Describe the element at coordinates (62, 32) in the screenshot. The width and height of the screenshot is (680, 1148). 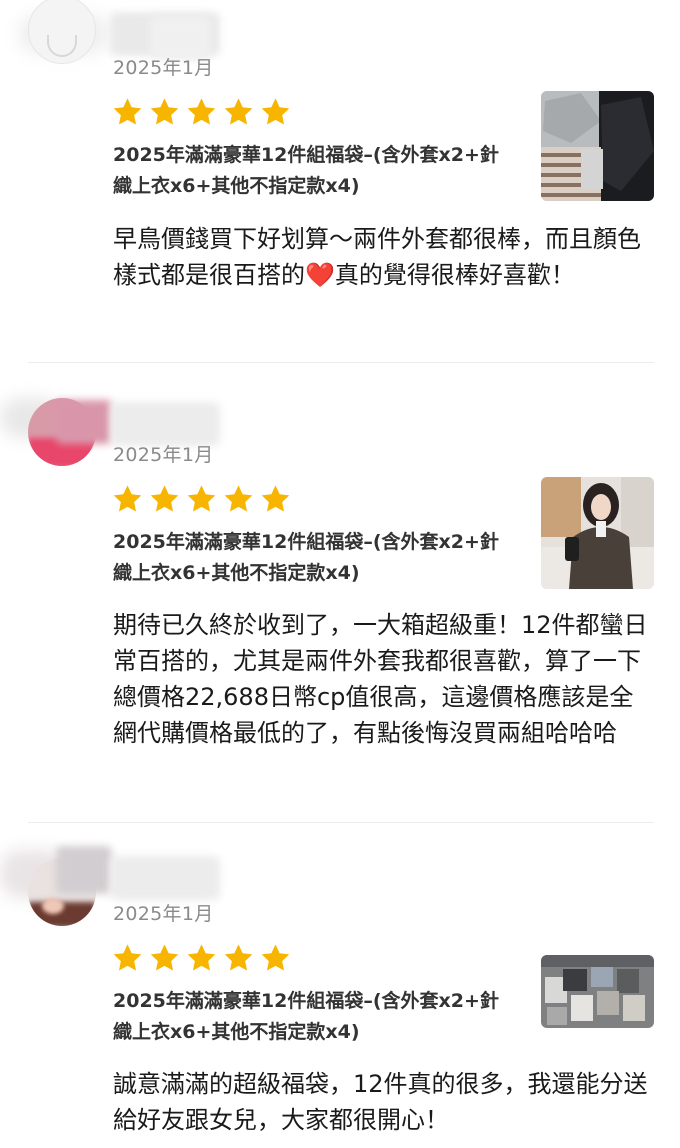
I see `avatar` at that location.